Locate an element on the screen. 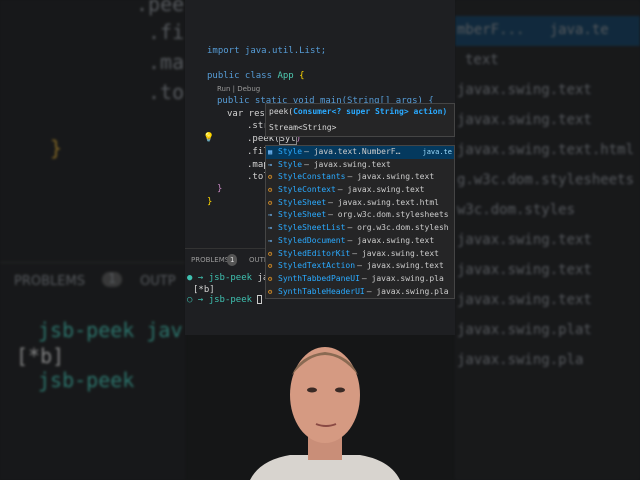 This screenshot has width=640, height=480. bg-text: .fi is located at coordinates (166, 32).